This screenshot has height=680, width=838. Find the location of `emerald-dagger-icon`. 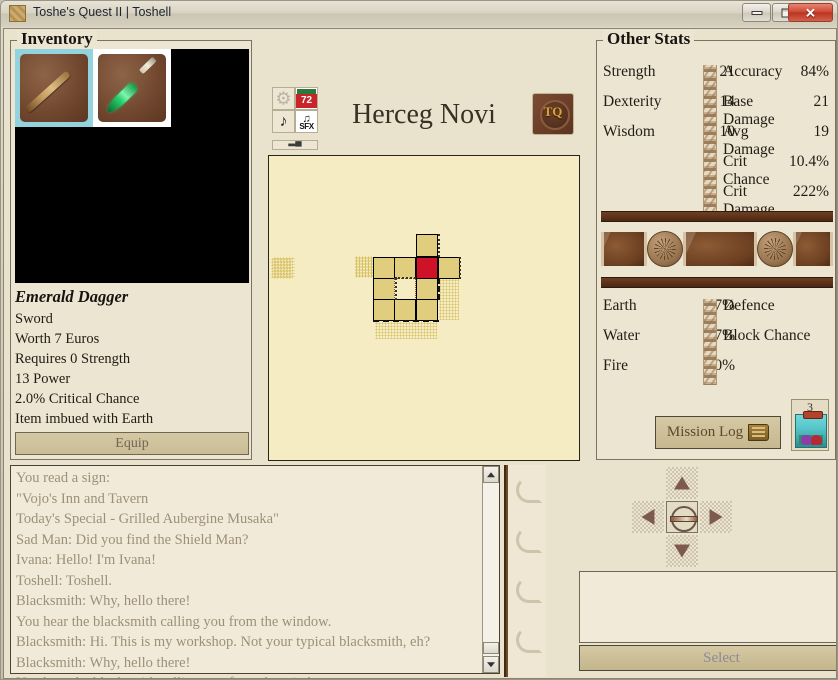

emerald-dagger-icon is located at coordinates (132, 88).